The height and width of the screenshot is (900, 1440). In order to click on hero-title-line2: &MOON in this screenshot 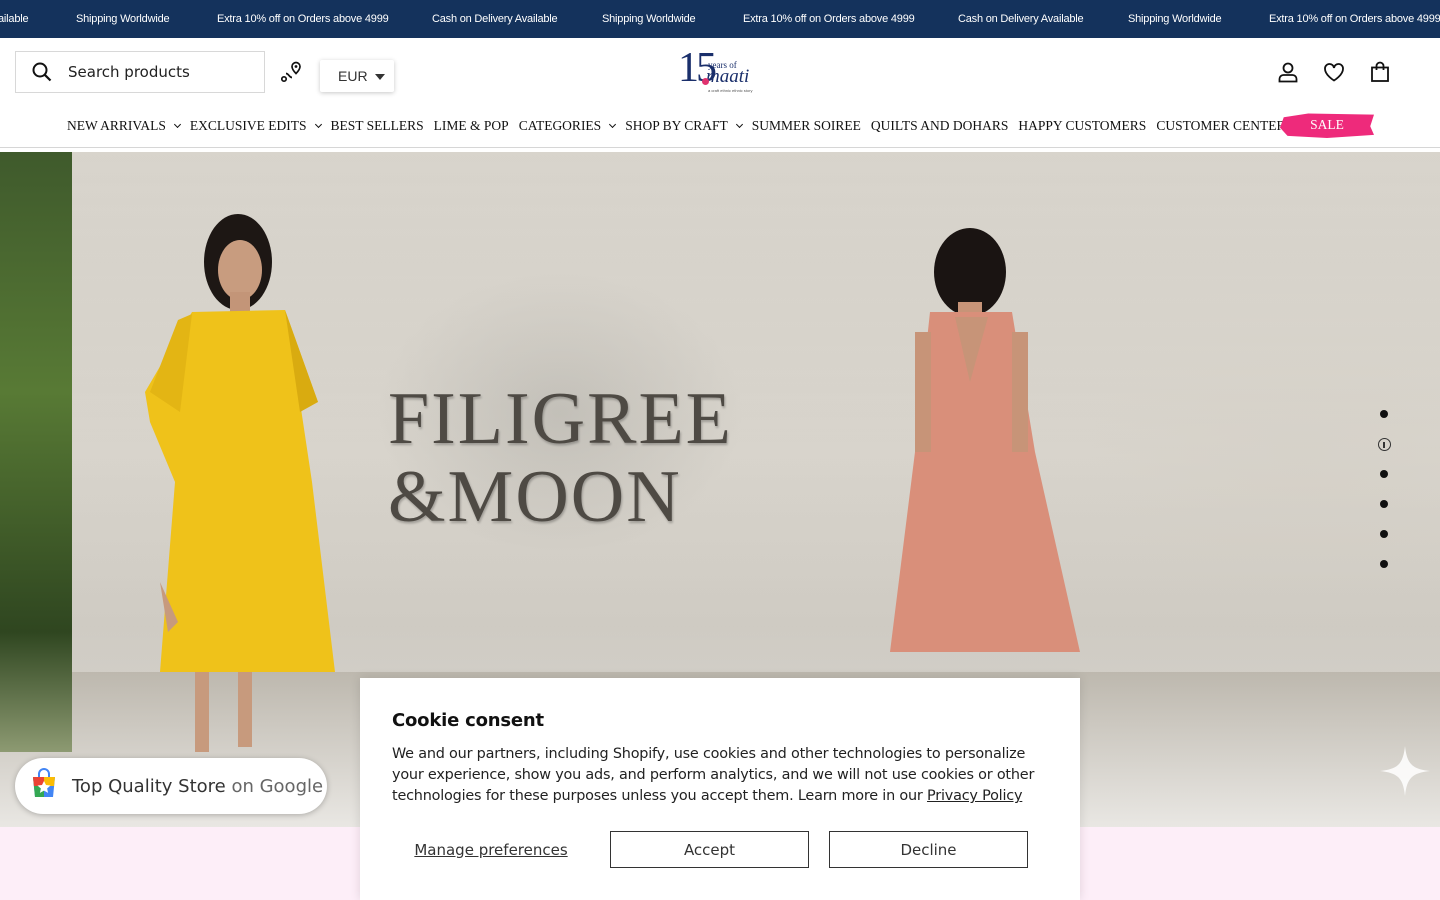, I will do `click(535, 497)`.